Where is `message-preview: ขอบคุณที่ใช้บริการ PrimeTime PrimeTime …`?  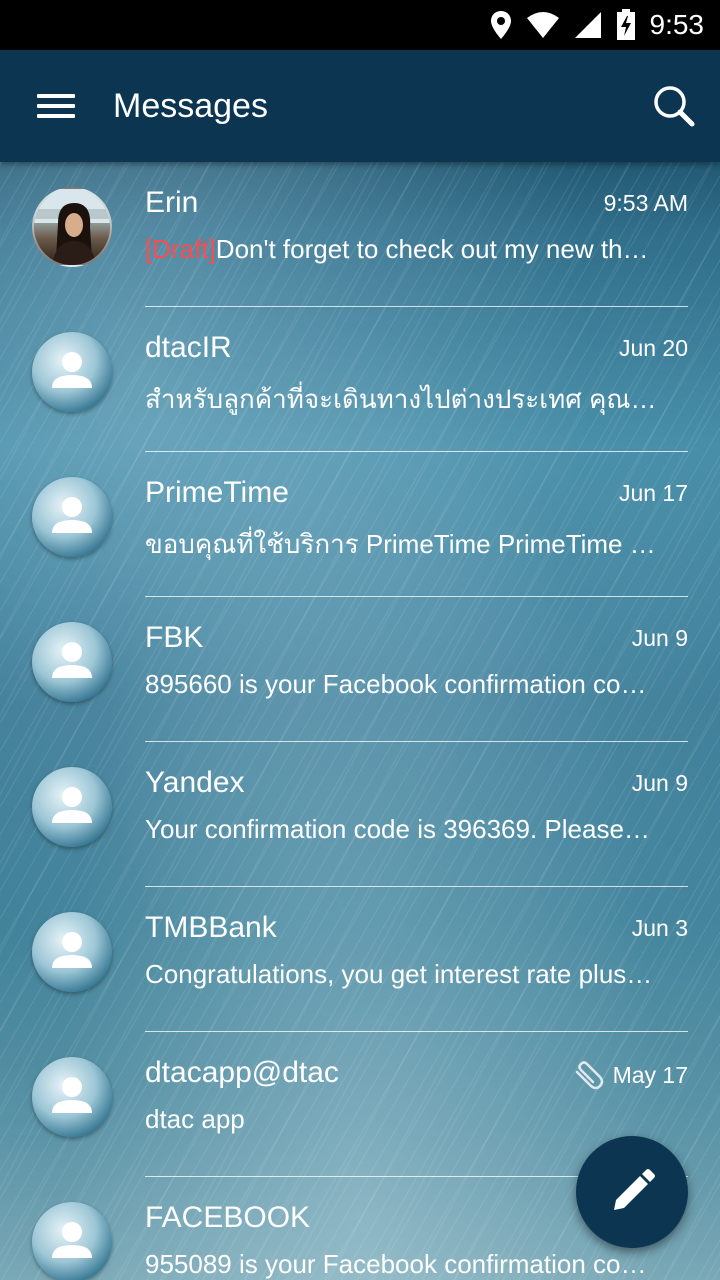 message-preview: ขอบคุณที่ใช้บริการ PrimeTime PrimeTime … is located at coordinates (400, 544).